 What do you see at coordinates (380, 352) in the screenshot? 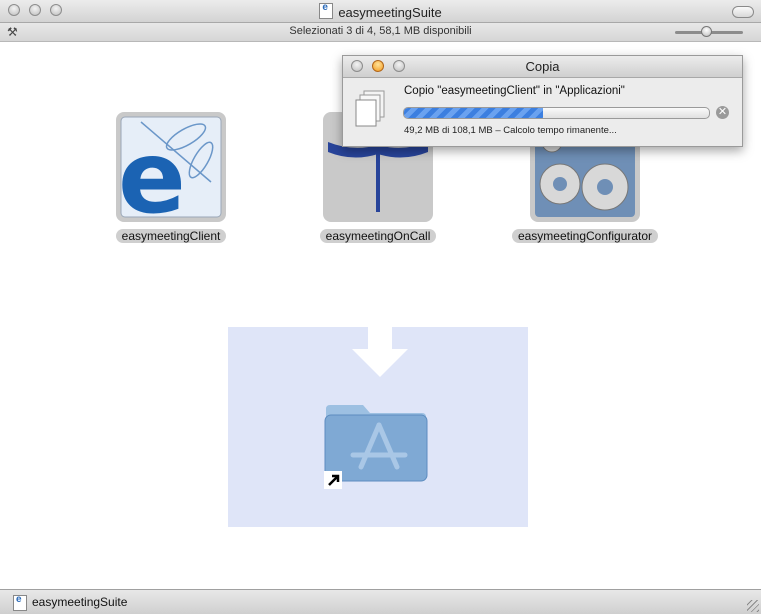
I see `down-arrow-icon` at bounding box center [380, 352].